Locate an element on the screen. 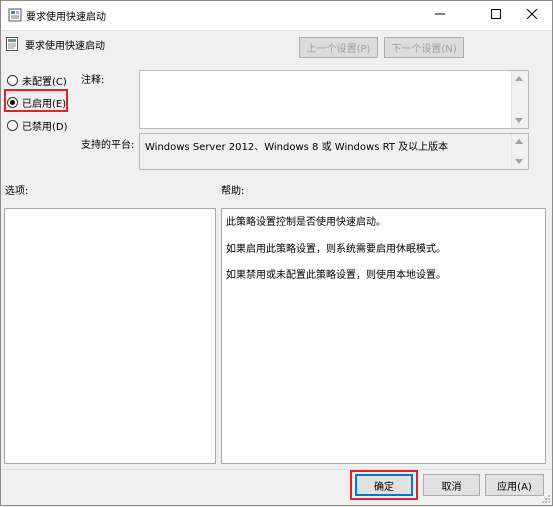  maximize-icon is located at coordinates (496, 15).